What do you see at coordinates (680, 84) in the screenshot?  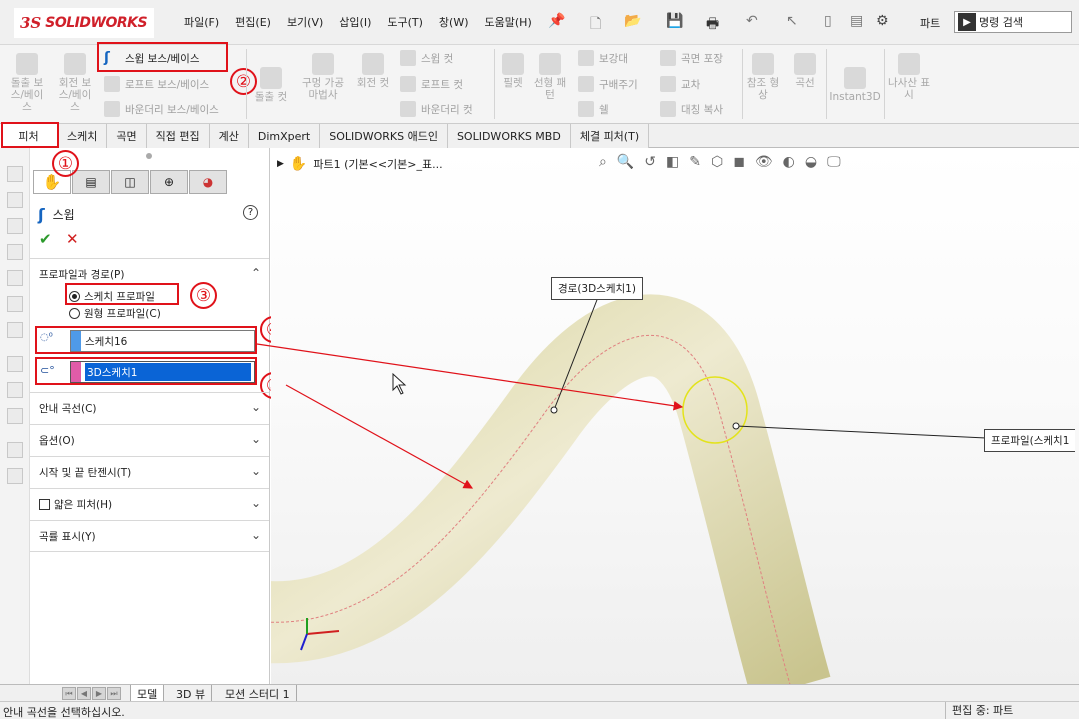 I see `intersect-button: 교차` at bounding box center [680, 84].